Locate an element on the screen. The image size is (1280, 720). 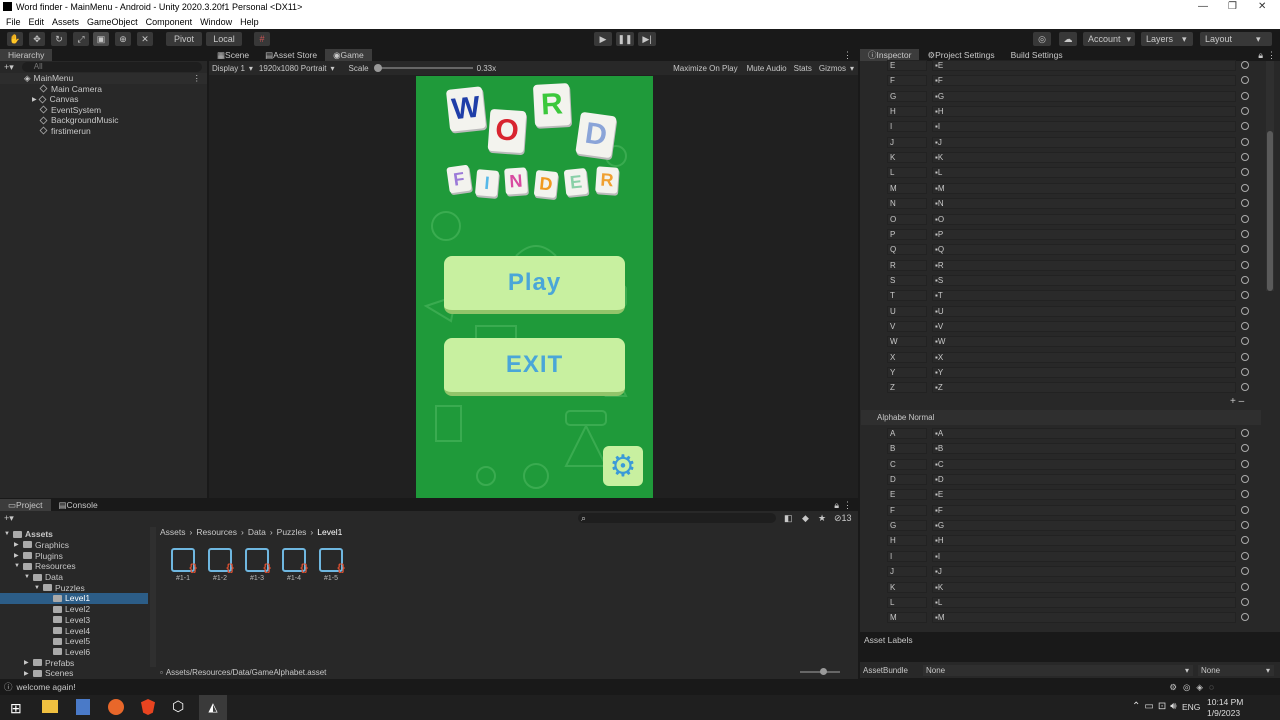
play-game-button: Play is located at coordinates (534, 285).